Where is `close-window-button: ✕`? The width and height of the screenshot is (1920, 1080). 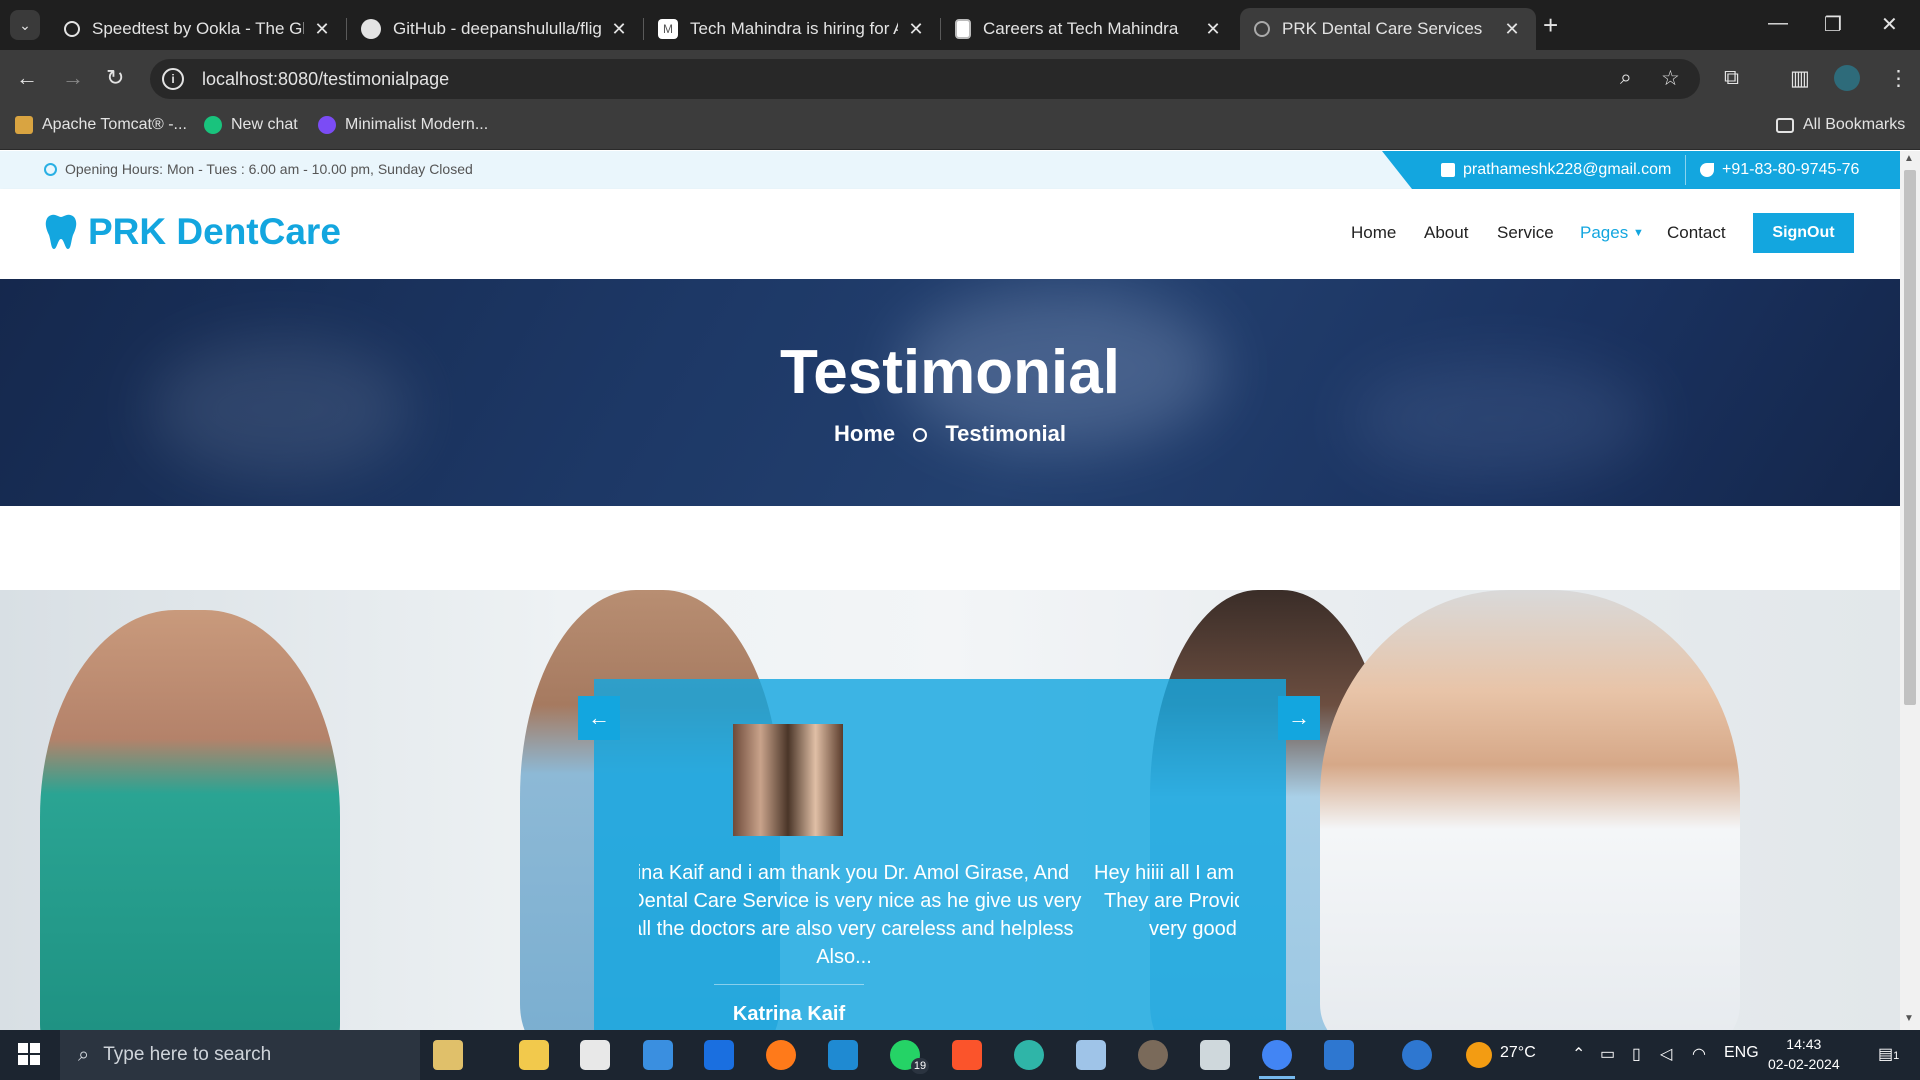 close-window-button: ✕ is located at coordinates (1889, 24).